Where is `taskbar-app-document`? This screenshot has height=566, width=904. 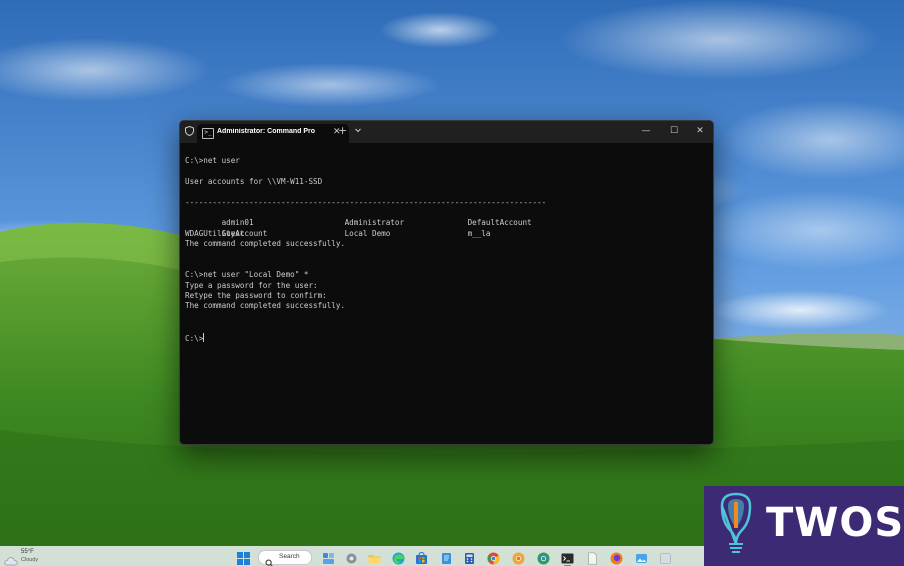
taskbar-app-document is located at coordinates (592, 557).